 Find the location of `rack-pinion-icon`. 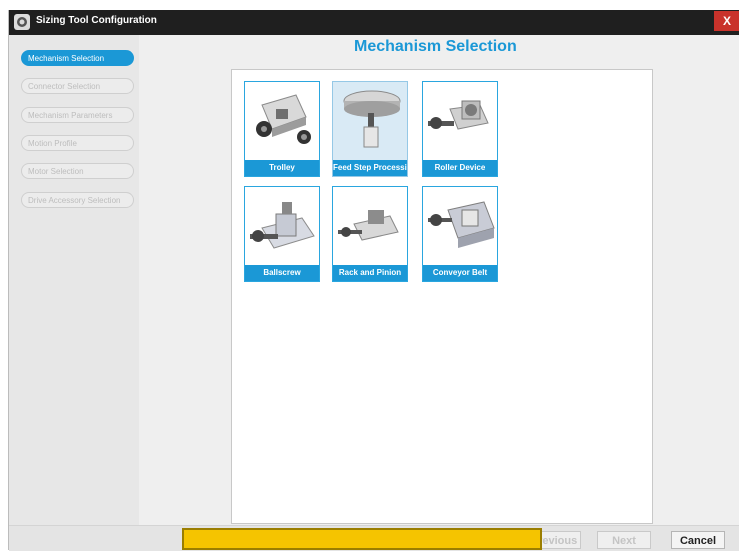

rack-pinion-icon is located at coordinates (368, 225).